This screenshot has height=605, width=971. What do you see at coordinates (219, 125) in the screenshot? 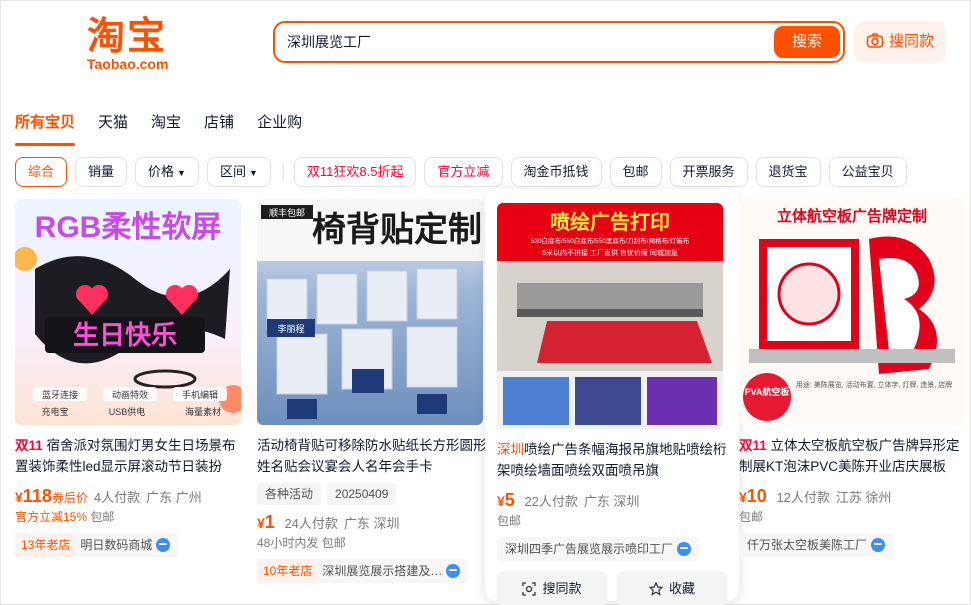
I see `tab-shops: 店铺` at bounding box center [219, 125].